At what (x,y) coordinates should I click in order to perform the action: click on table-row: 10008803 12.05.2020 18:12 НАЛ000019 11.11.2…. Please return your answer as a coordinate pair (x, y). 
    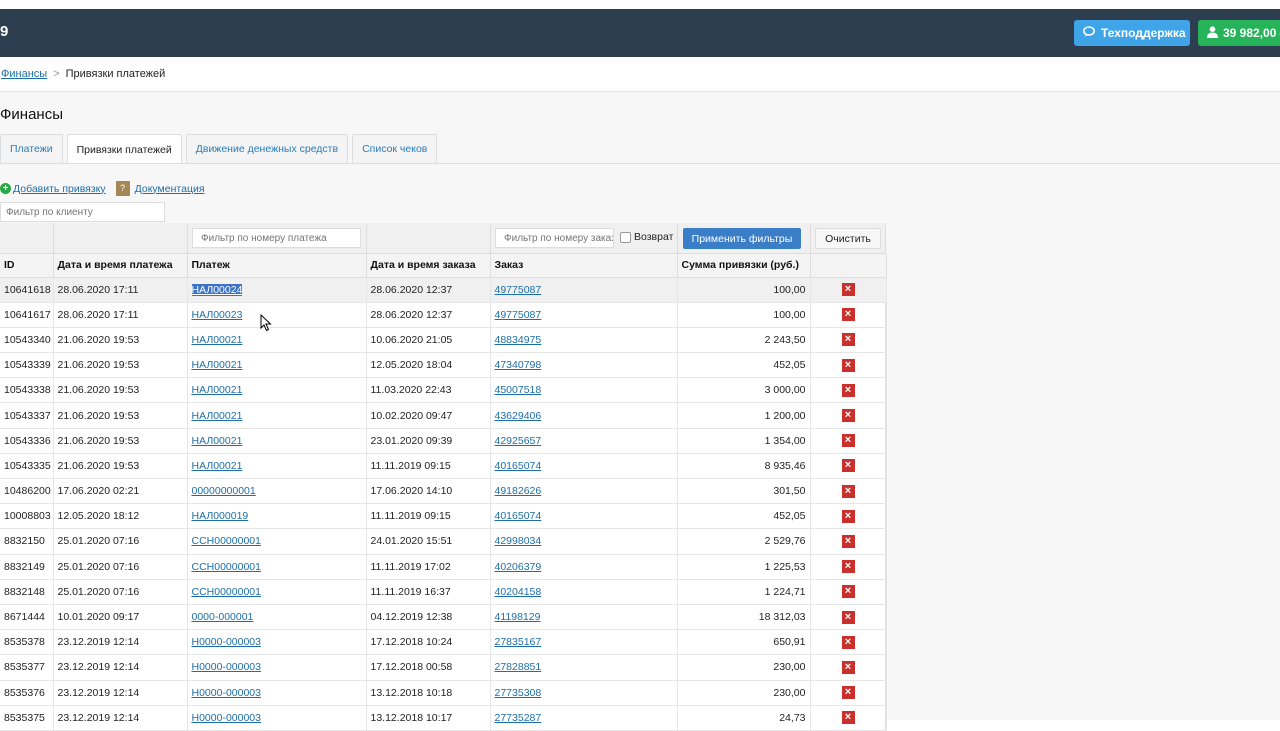
    Looking at the image, I should click on (443, 516).